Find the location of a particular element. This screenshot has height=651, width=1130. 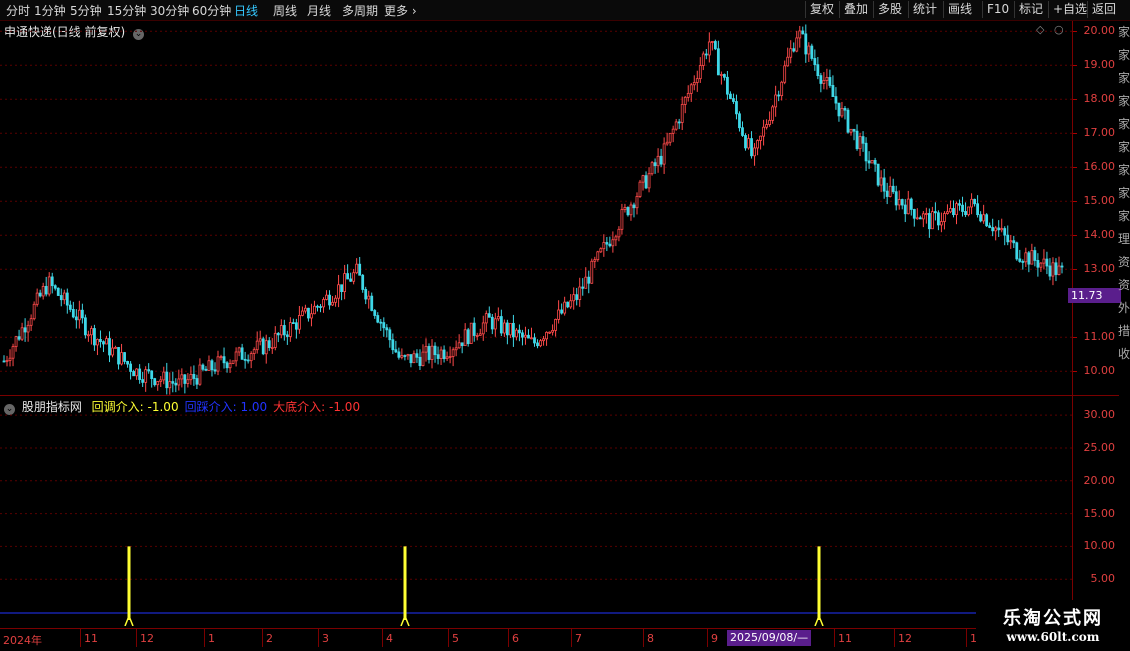

toolbar-button-0: 复权 is located at coordinates (819, 9).